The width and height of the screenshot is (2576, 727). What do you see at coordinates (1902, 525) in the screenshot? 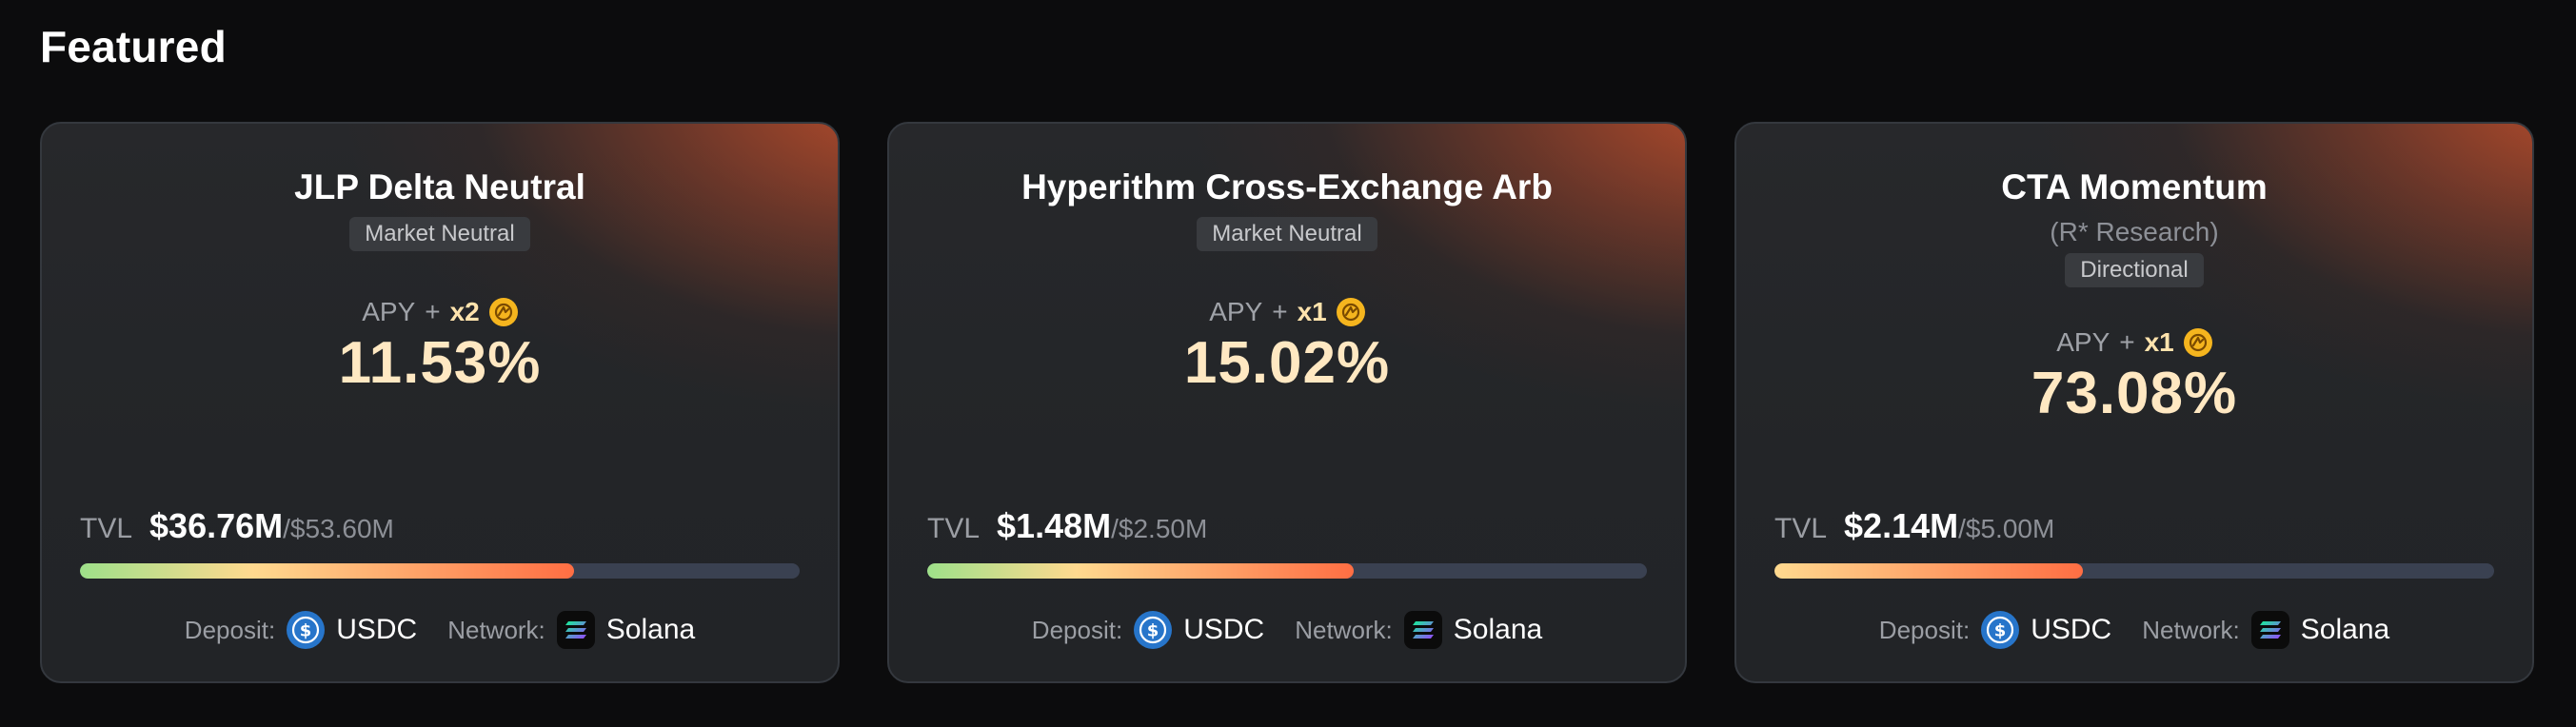
I see `tvl-value: $2.14M` at bounding box center [1902, 525].